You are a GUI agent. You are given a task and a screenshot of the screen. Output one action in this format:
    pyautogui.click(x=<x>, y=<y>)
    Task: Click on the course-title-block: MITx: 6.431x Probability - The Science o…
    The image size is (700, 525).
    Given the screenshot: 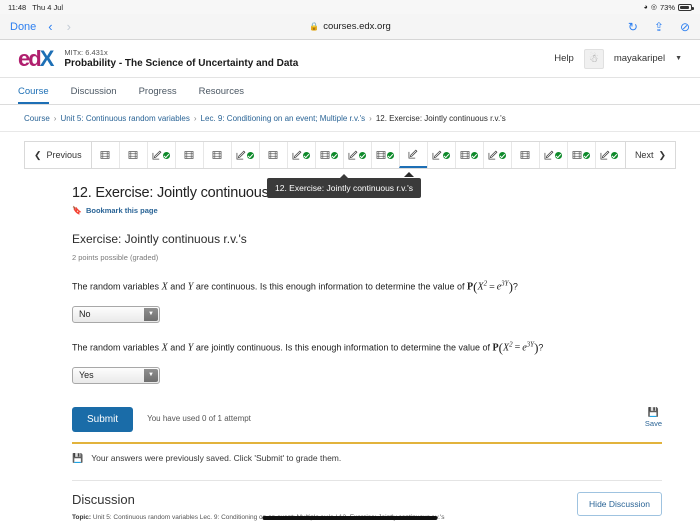 What is the action you would take?
    pyautogui.click(x=181, y=58)
    